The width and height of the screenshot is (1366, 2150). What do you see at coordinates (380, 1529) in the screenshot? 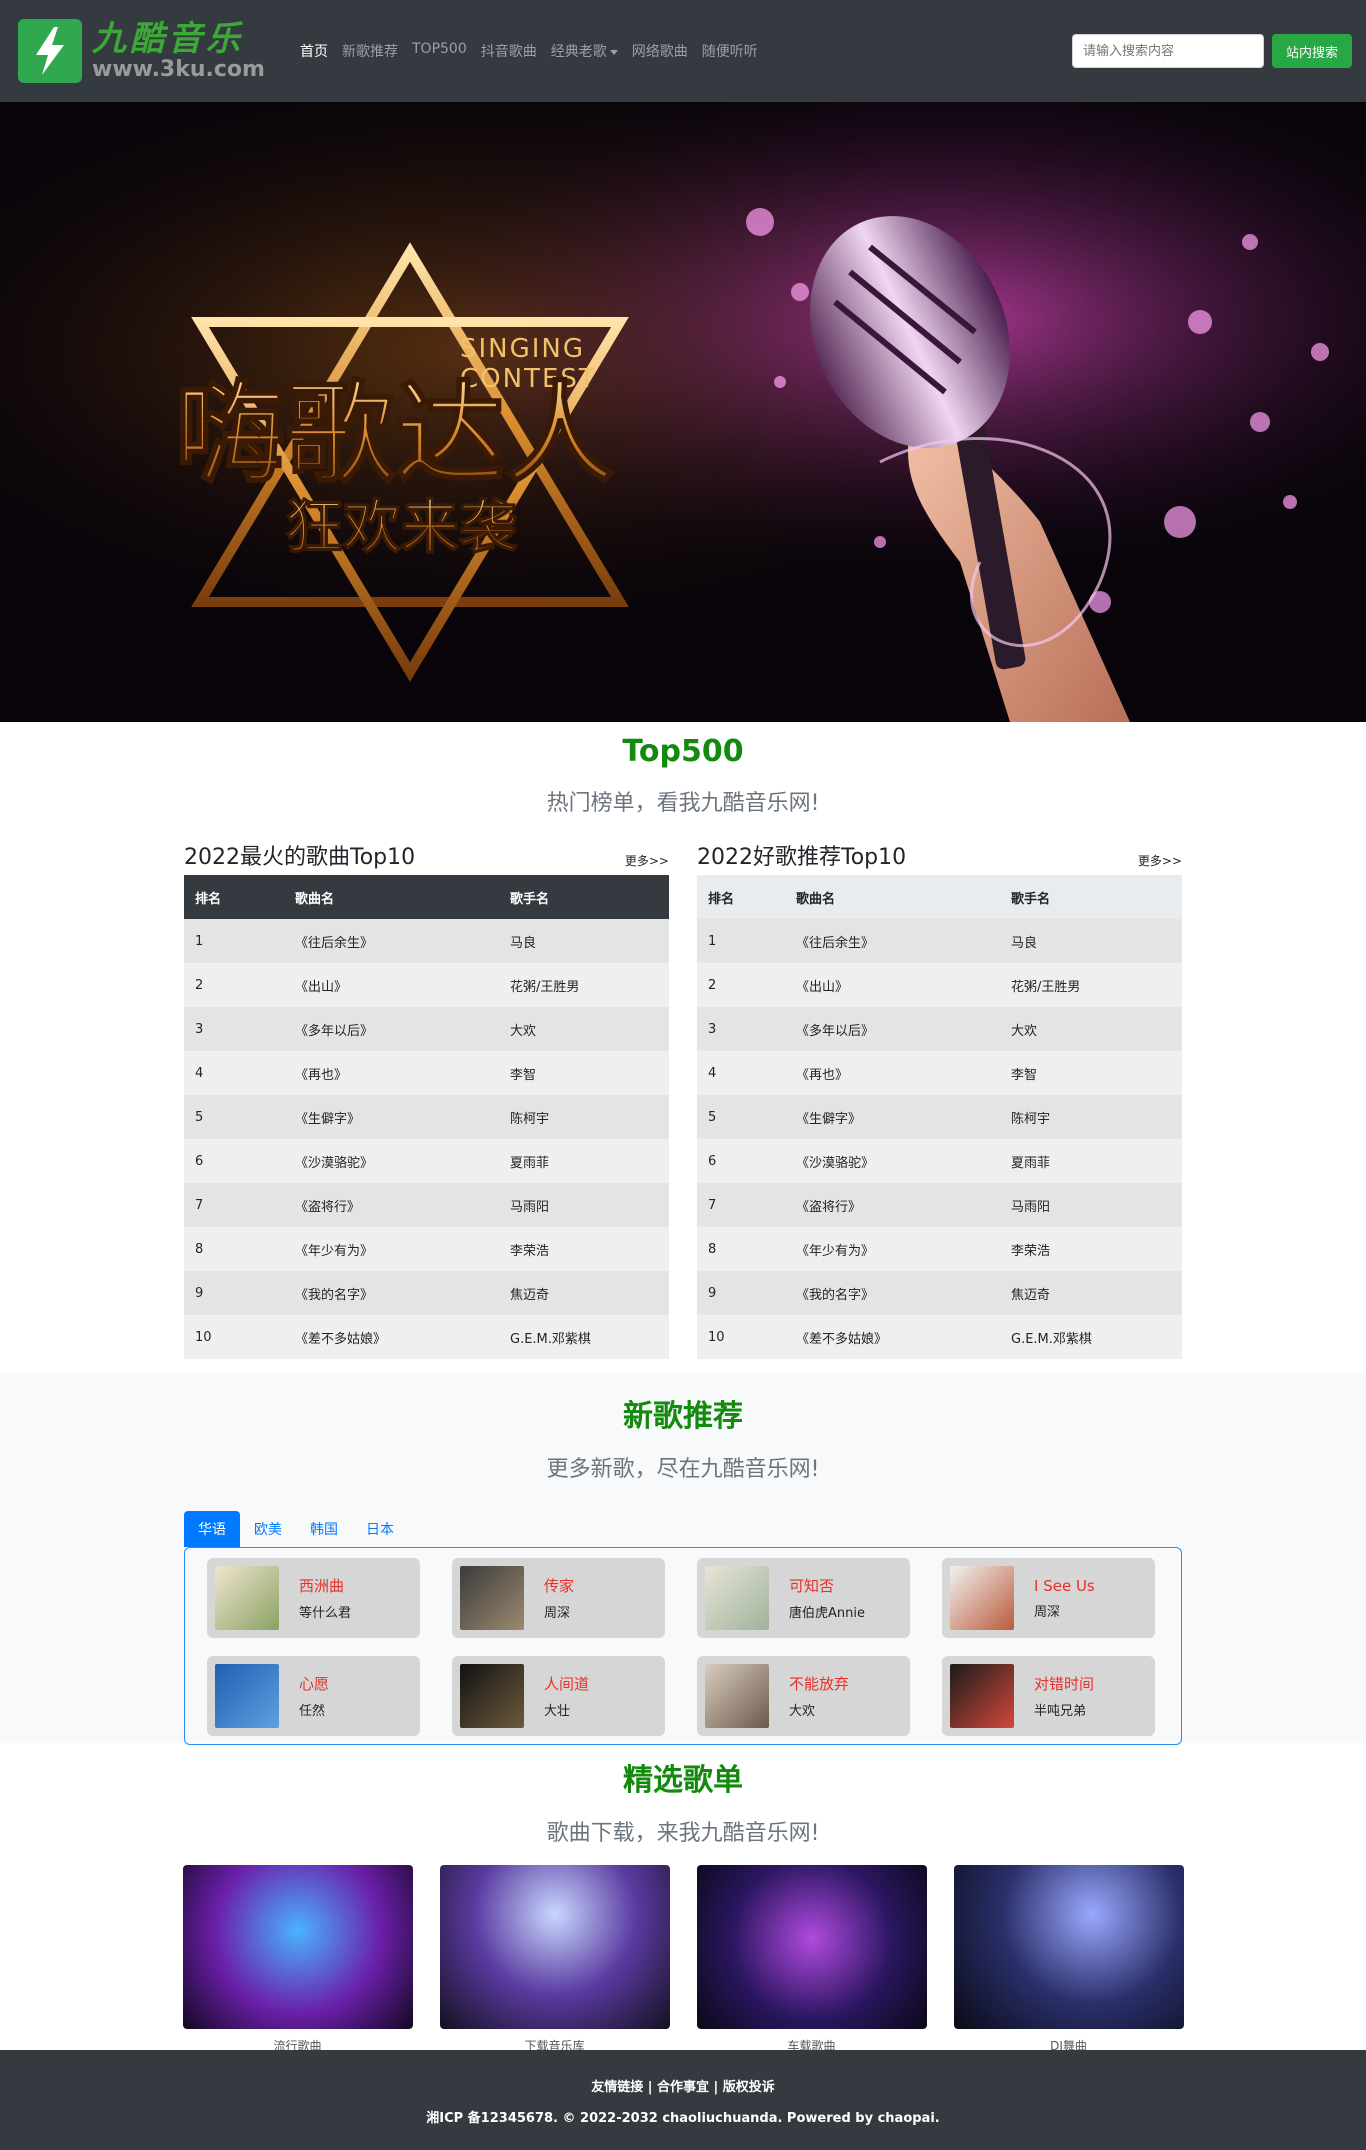
I see `tab-japanese: 日本` at bounding box center [380, 1529].